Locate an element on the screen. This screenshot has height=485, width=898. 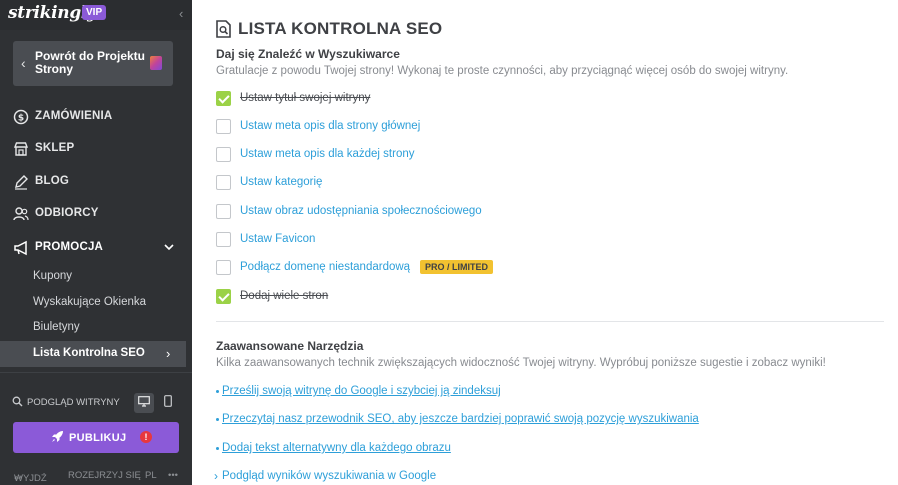
submenu-item-newsletters: Biuletyny is located at coordinates (93, 328).